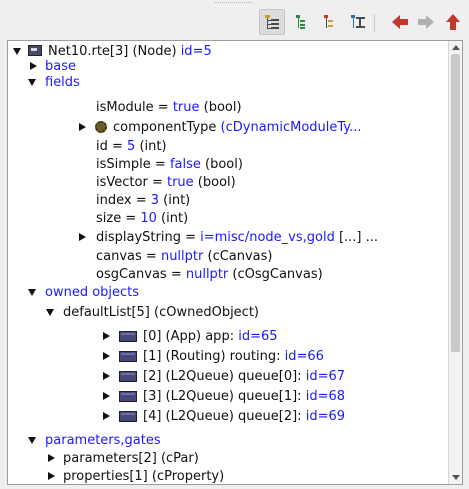  I want to click on owned-objects-label: owned objects, so click(92, 292).